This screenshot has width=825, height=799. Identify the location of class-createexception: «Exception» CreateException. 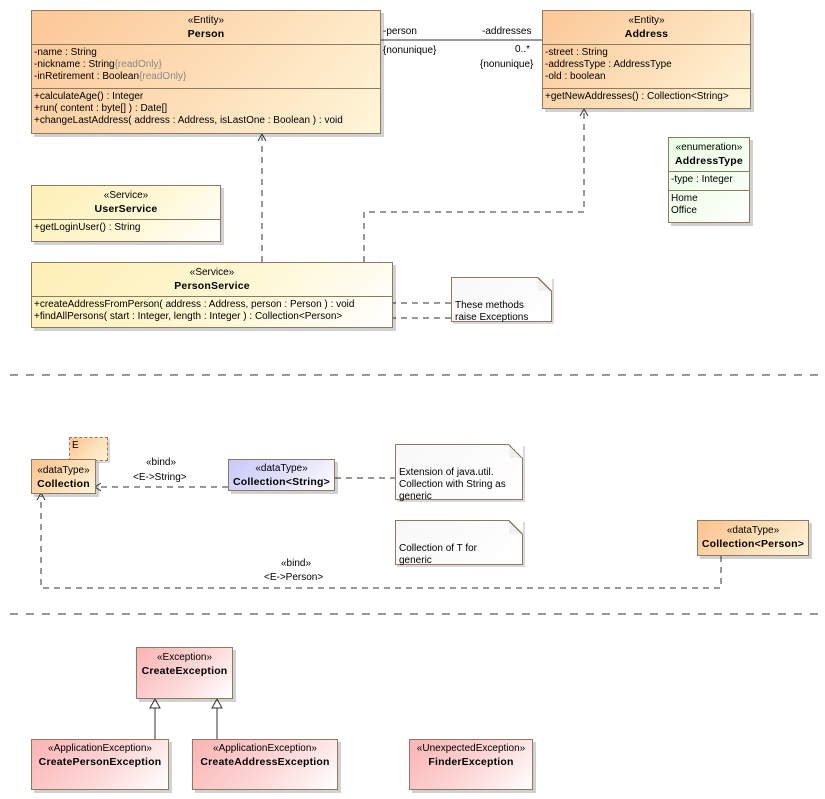
(184, 673).